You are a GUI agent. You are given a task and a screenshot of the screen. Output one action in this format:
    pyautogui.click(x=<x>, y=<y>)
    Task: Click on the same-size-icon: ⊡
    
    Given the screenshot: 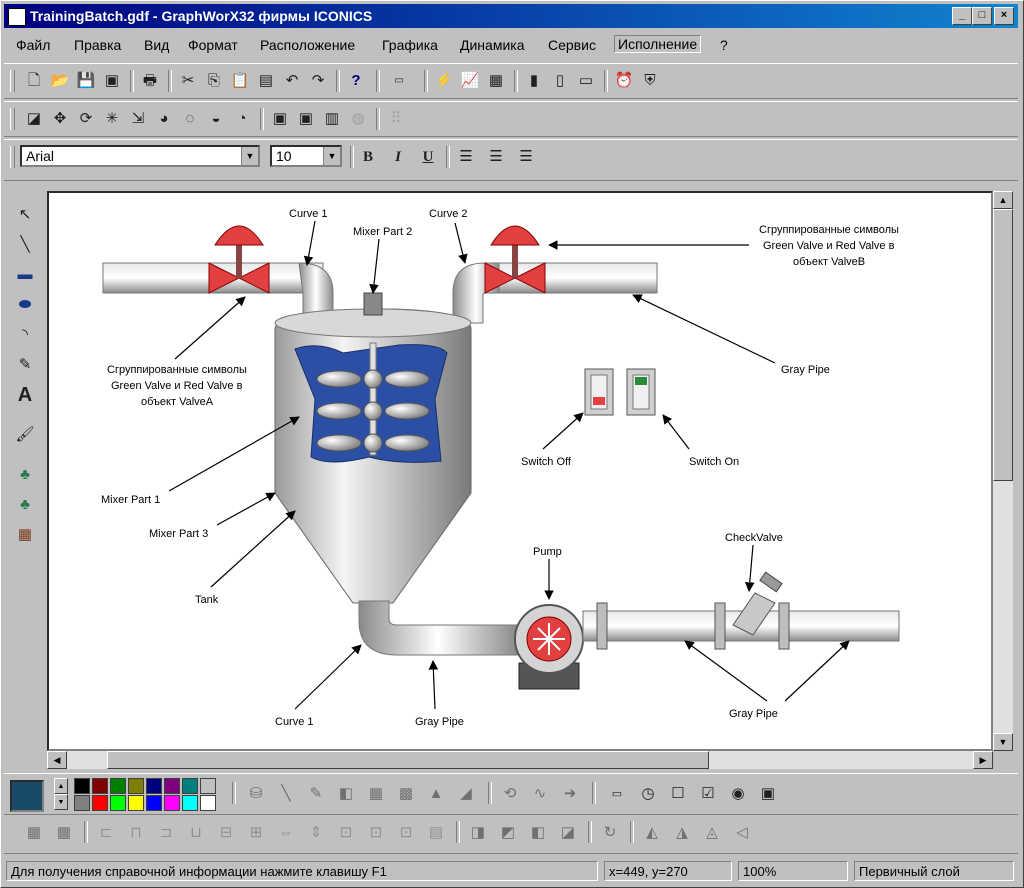 What is the action you would take?
    pyautogui.click(x=406, y=833)
    